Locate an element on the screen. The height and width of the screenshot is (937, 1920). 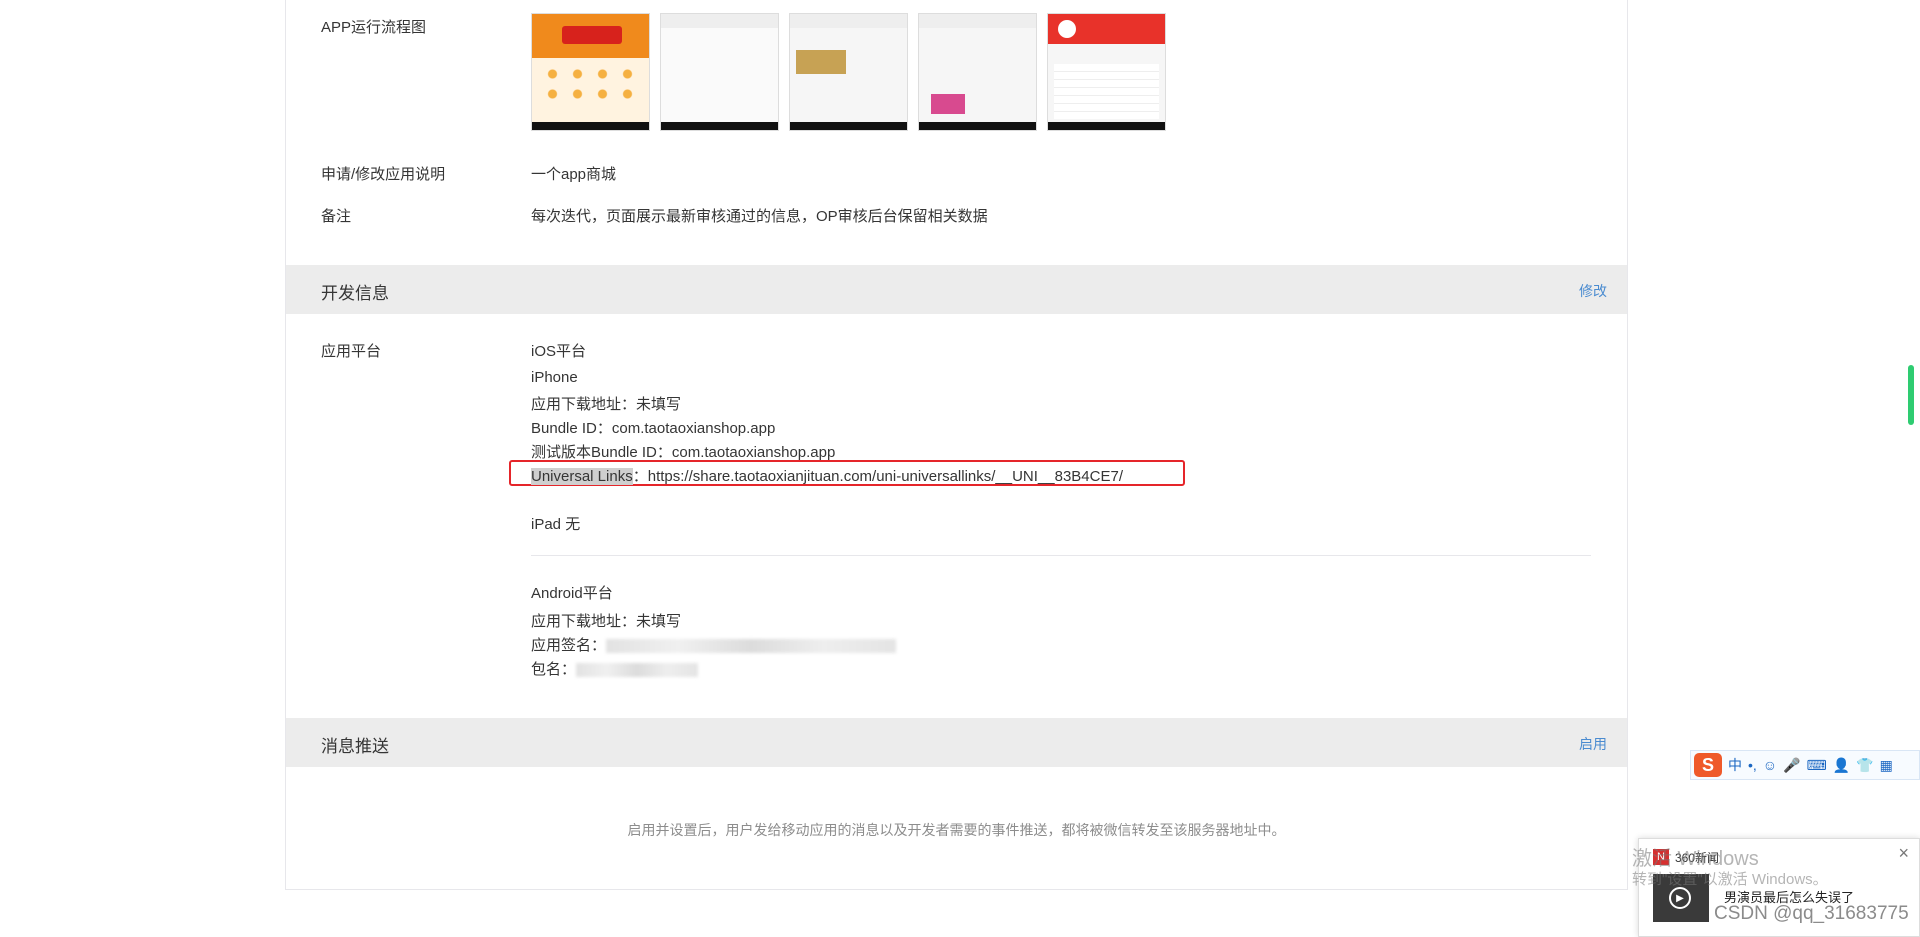
android-title: Android平台 is located at coordinates (572, 593).